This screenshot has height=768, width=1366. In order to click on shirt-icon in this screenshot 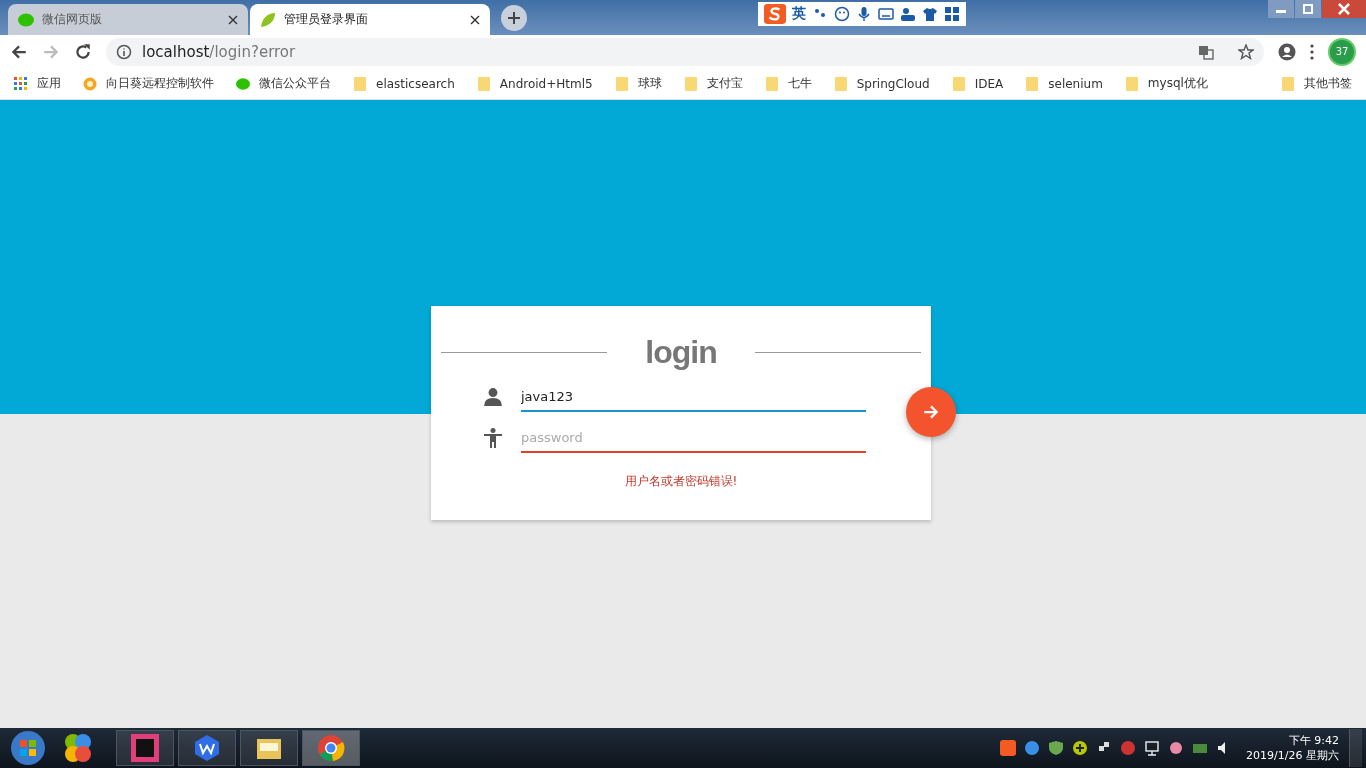, I will do `click(930, 14)`.